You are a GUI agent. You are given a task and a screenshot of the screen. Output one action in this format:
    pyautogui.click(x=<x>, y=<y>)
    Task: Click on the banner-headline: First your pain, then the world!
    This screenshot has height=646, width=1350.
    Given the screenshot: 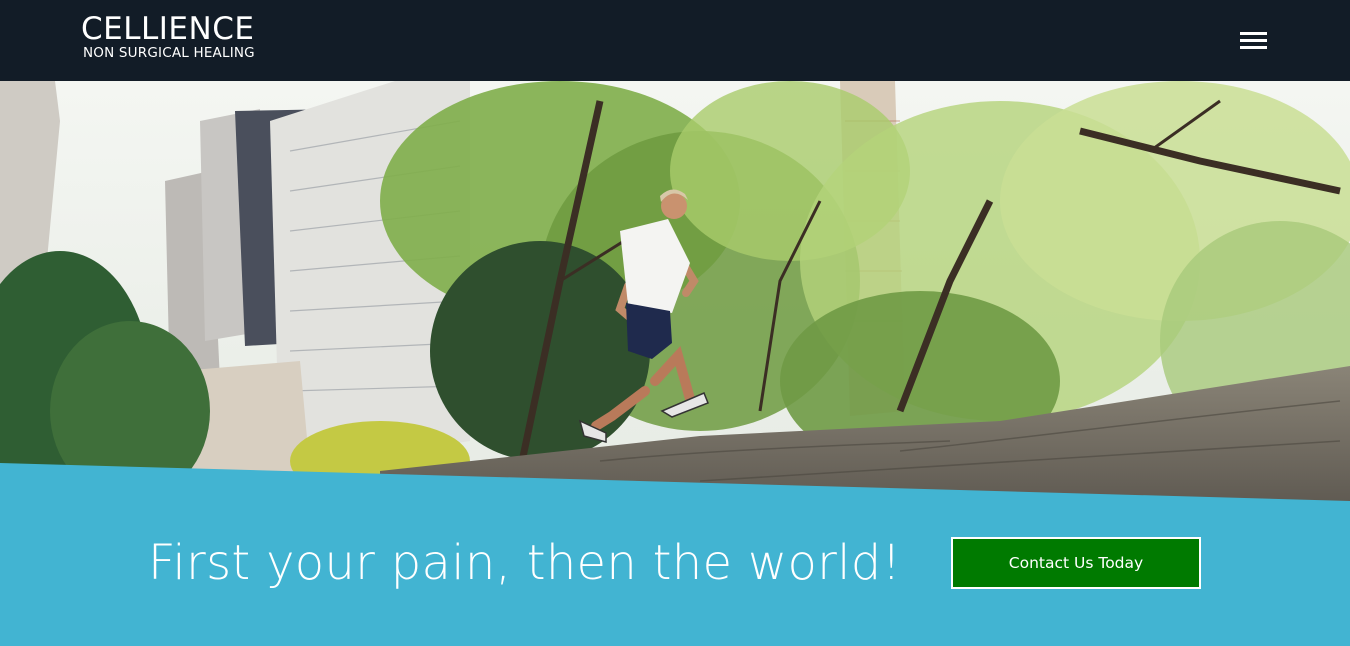 What is the action you would take?
    pyautogui.click(x=525, y=563)
    